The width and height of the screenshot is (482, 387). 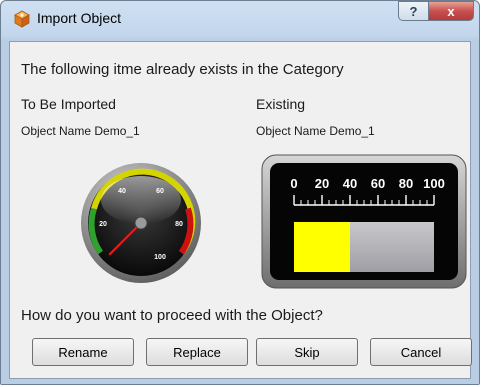 What do you see at coordinates (179, 224) in the screenshot?
I see `dial-tick-label: 80` at bounding box center [179, 224].